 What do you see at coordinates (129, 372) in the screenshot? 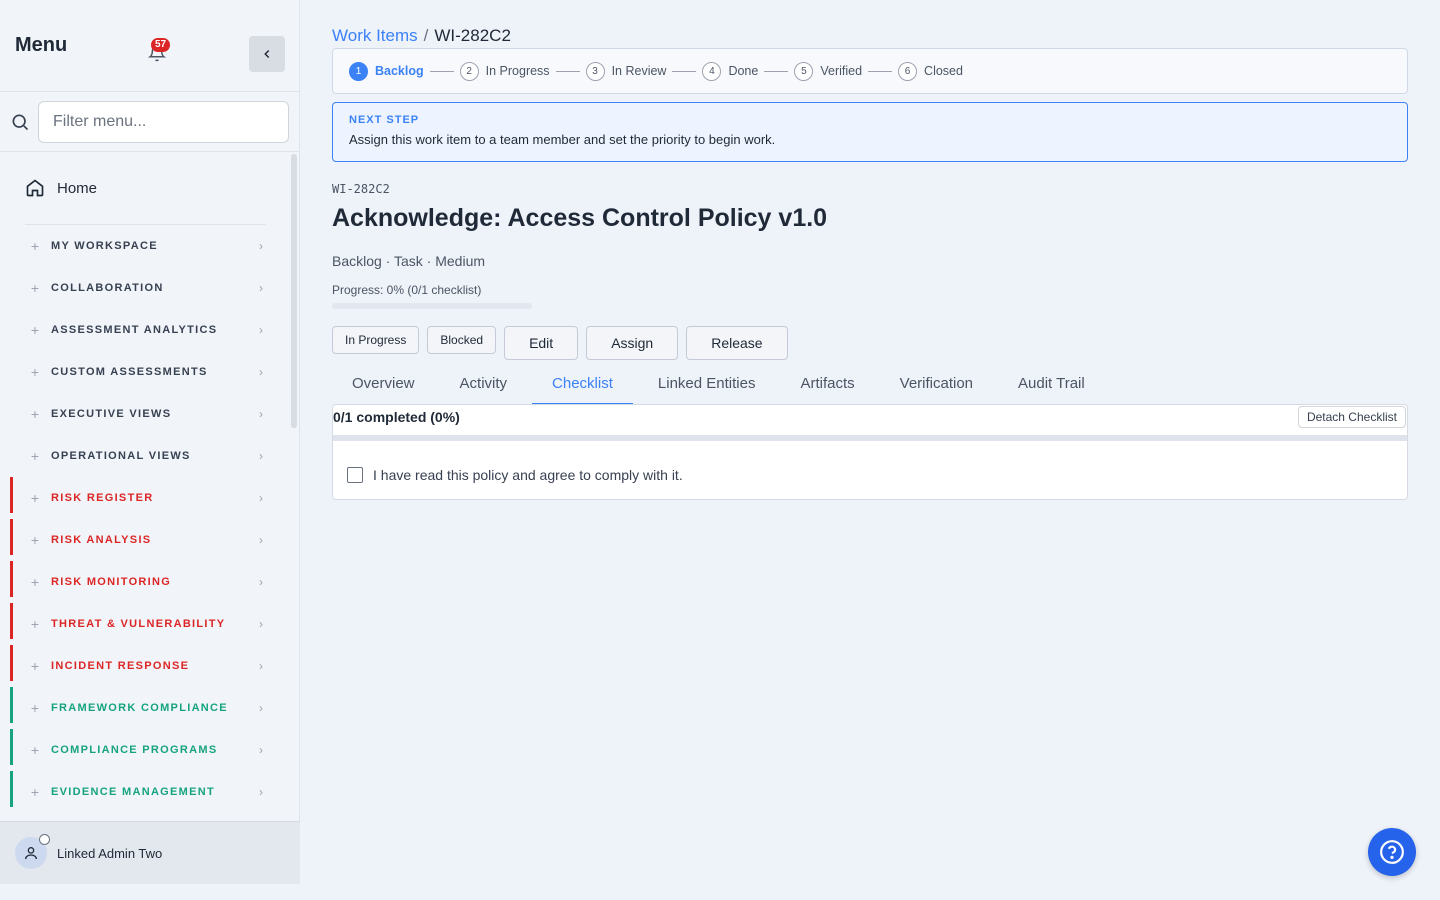
I see `sidebar-section-label: CUSTOM ASSESSMENTS` at bounding box center [129, 372].